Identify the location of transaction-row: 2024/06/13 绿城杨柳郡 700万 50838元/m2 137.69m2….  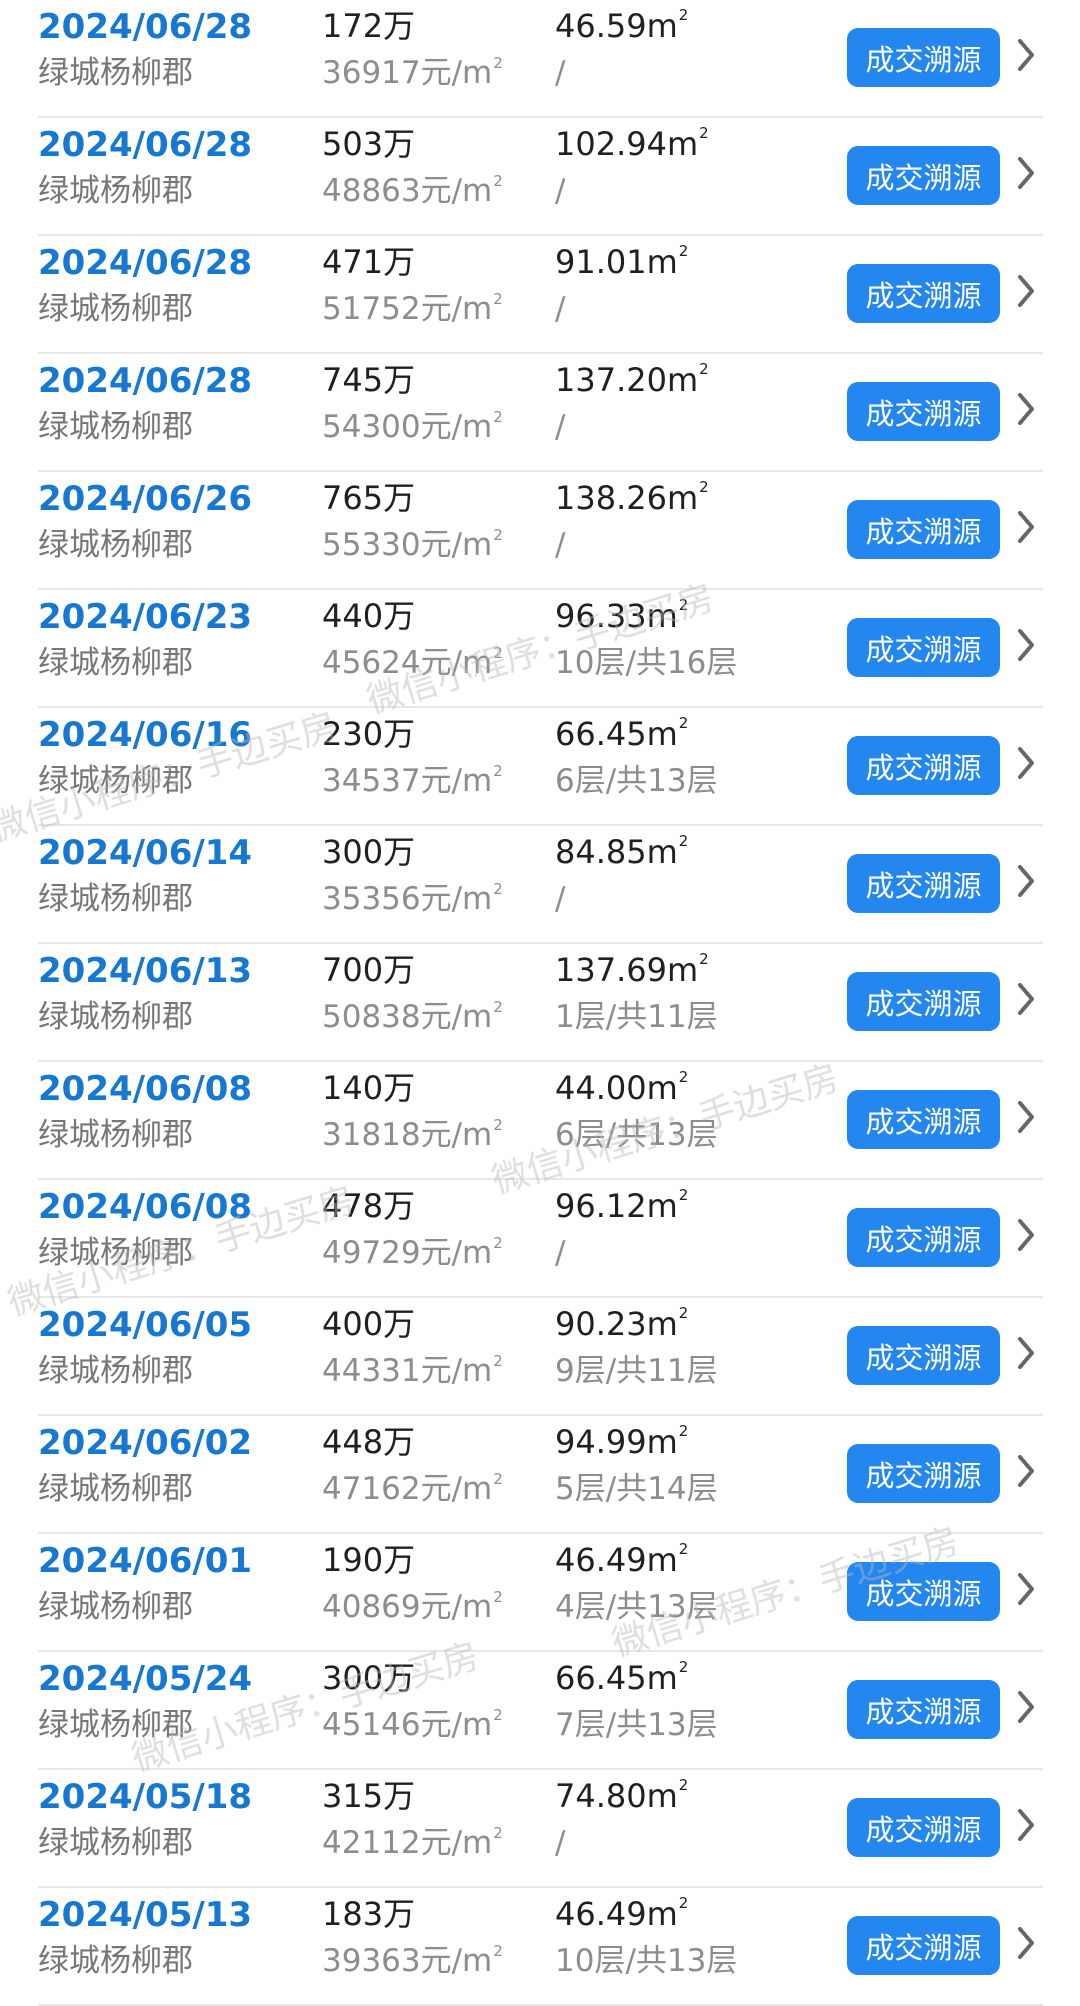
(540, 1003).